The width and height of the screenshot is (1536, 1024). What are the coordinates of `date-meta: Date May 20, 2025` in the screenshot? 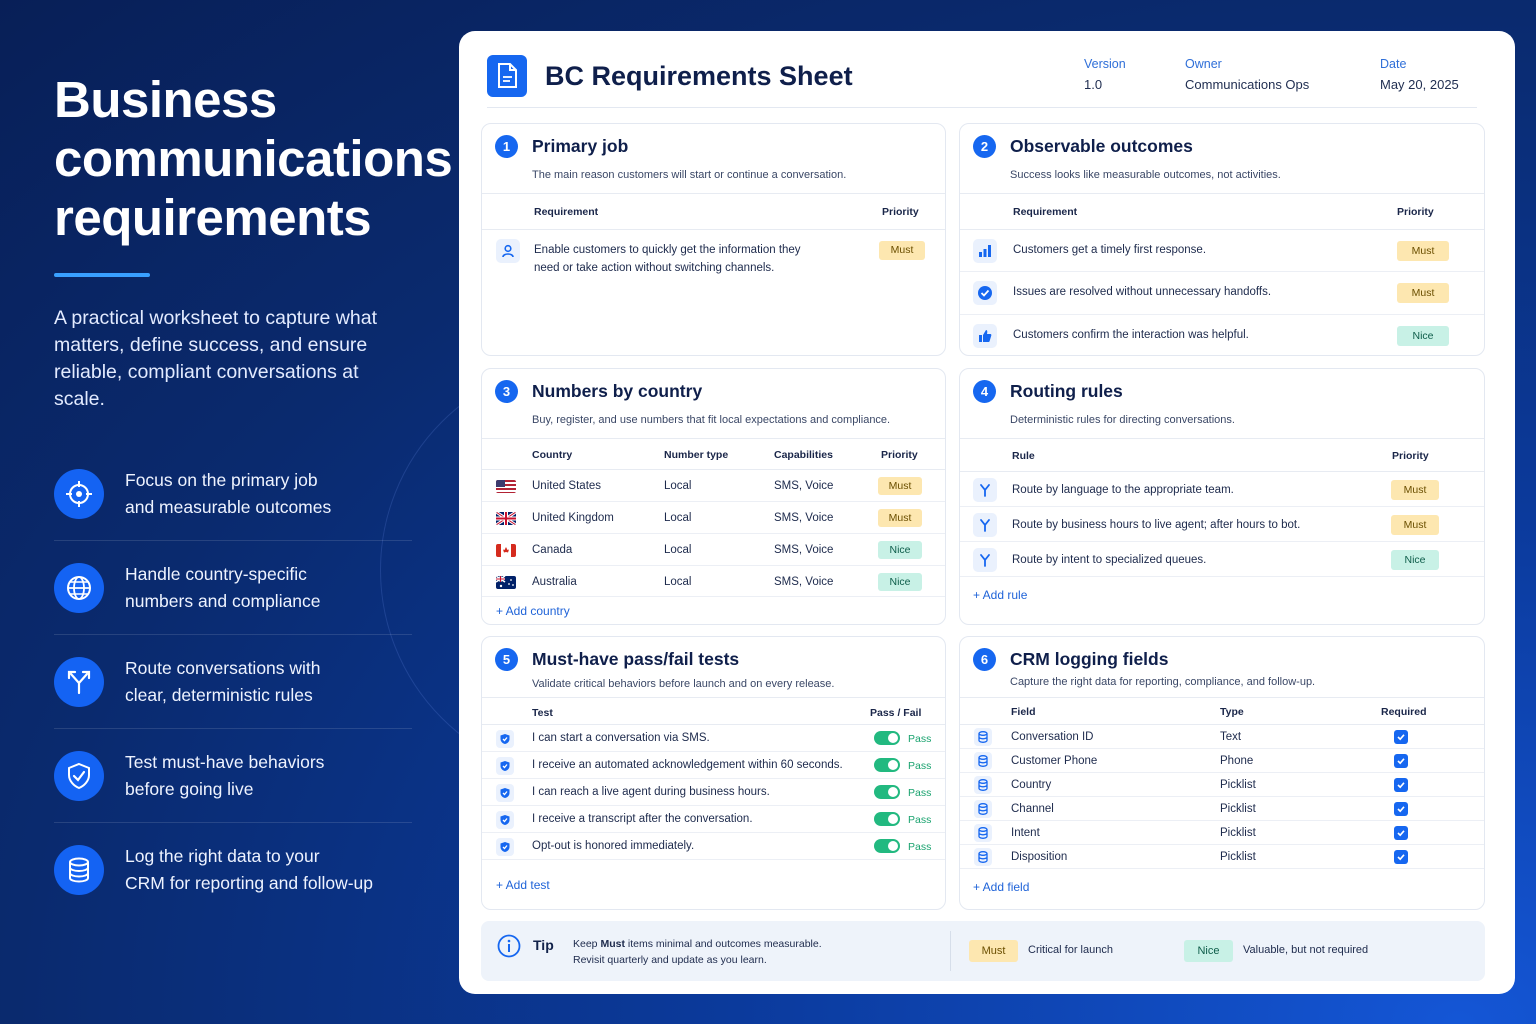 It's located at (1419, 74).